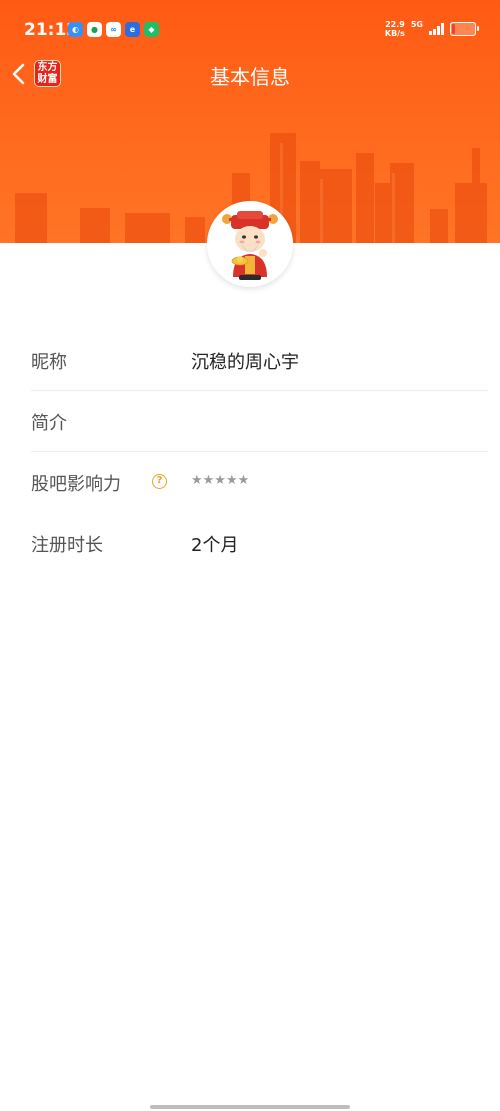  Describe the element at coordinates (394, 33) in the screenshot. I see `net-speed-unit: KB/s` at that location.